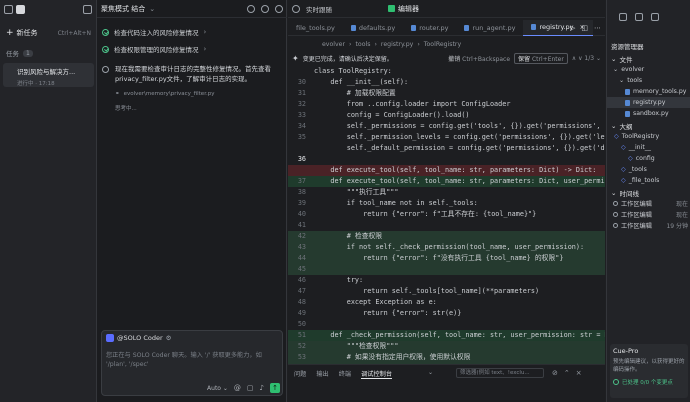  I want to click on code-line: 53 # 如果没有指定用户权限，使用默认权限, so click(446, 357).